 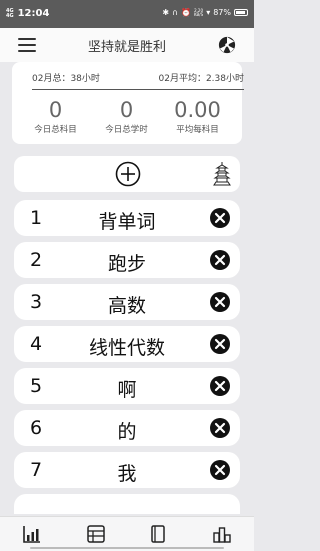 I want to click on chart-bar-icon, so click(x=32, y=534).